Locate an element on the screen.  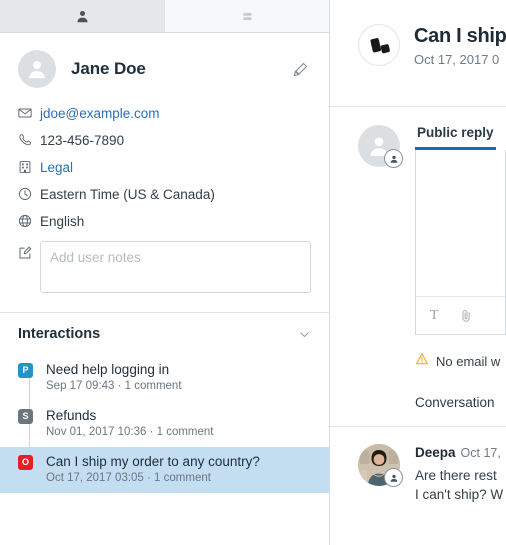
tab-public-reply: Public reply is located at coordinates (455, 137).